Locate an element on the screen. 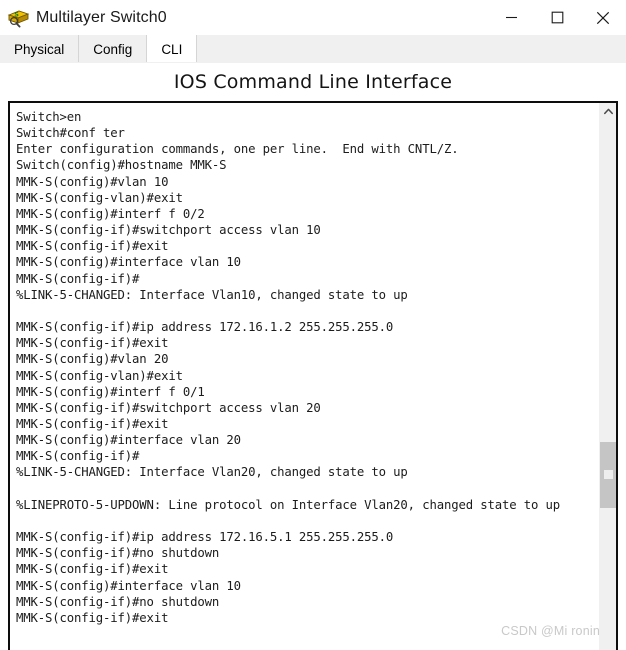  title-bar: S Multilayer Switch0 is located at coordinates (313, 17).